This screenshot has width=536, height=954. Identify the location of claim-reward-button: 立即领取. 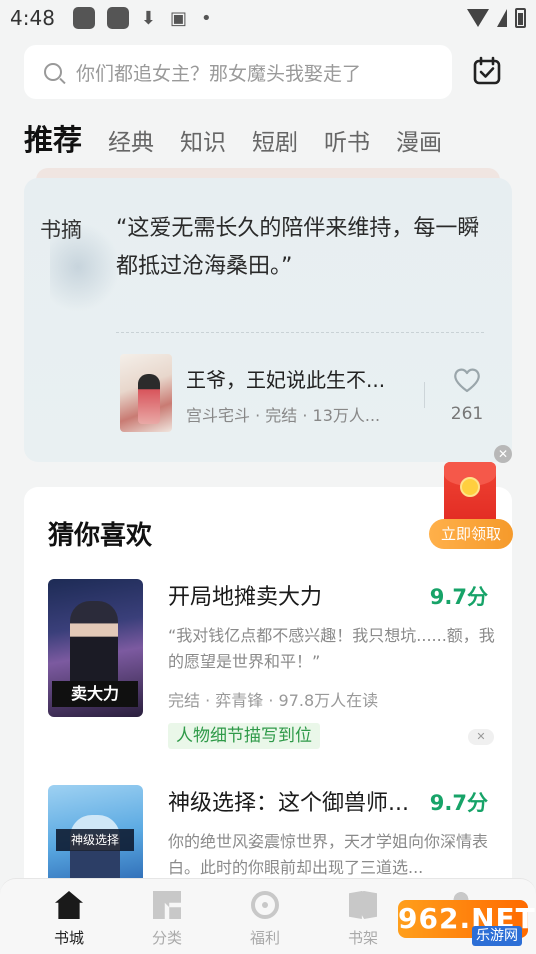
(471, 534).